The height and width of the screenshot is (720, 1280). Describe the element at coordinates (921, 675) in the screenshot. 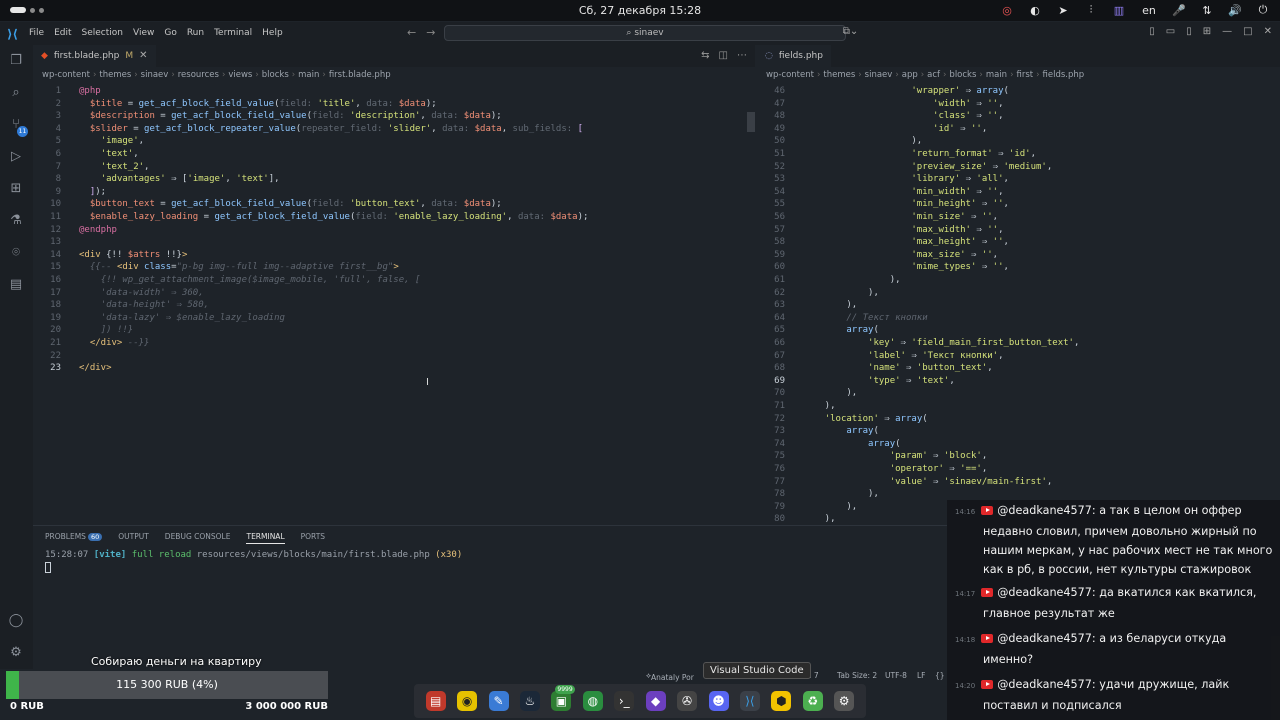

I see `status-eol: LF` at that location.